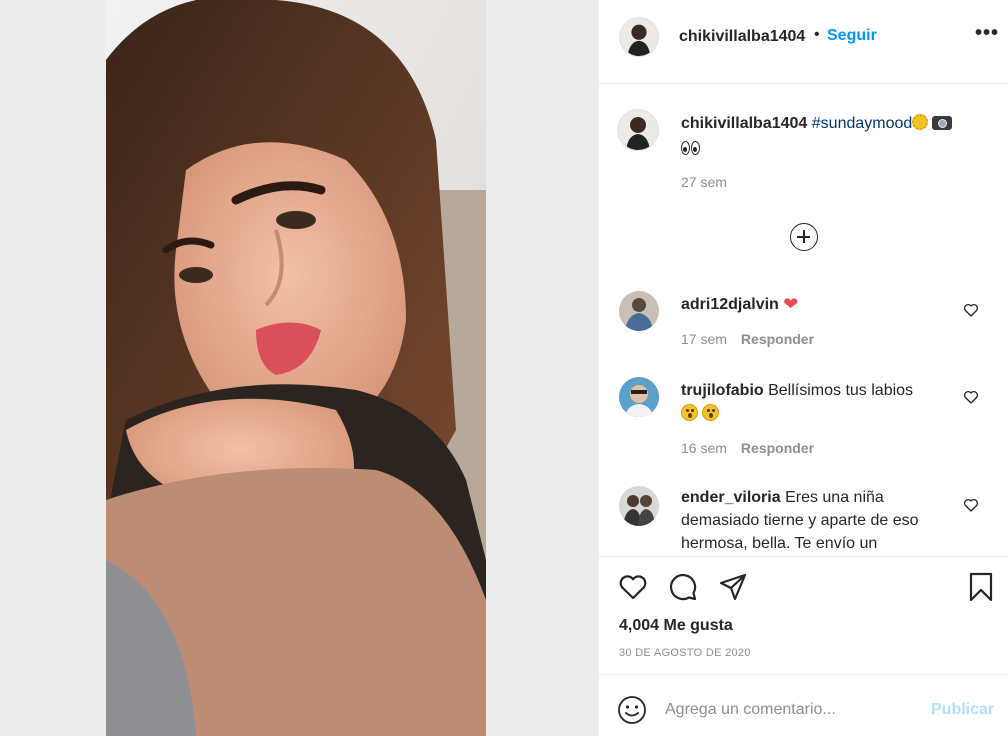 Image resolution: width=1008 pixels, height=736 pixels. Describe the element at coordinates (633, 587) in the screenshot. I see `heart-icon` at that location.